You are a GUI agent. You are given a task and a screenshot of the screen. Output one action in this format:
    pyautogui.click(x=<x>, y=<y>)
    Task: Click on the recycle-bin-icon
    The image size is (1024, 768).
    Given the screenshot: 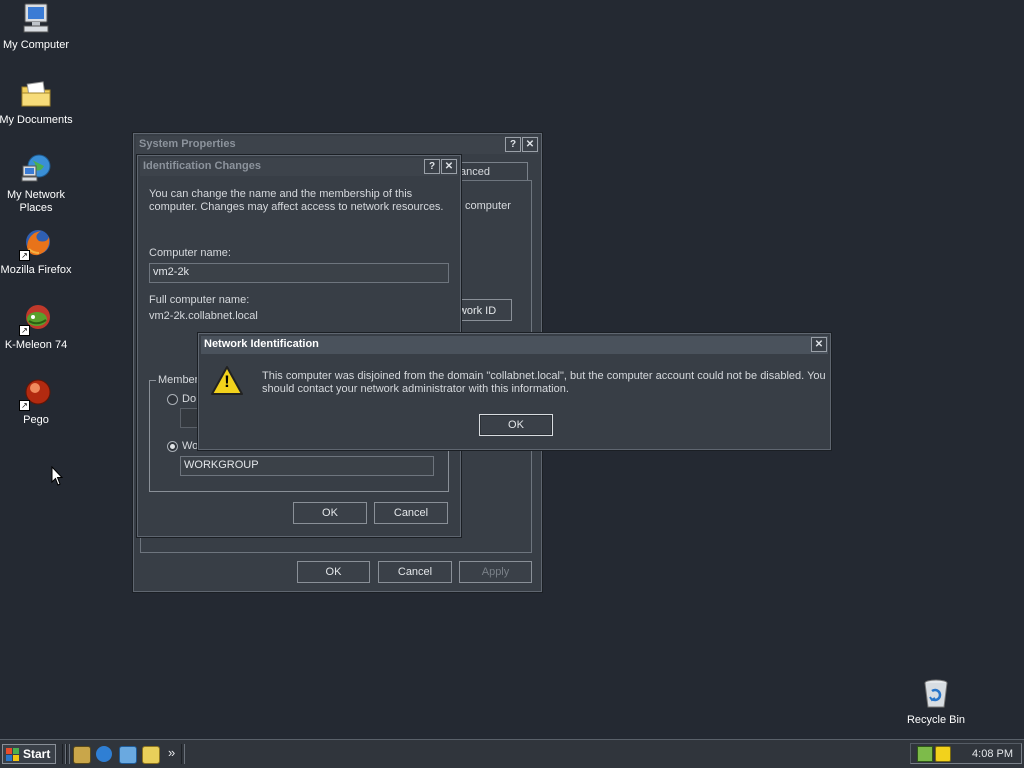 What is the action you would take?
    pyautogui.click(x=936, y=694)
    